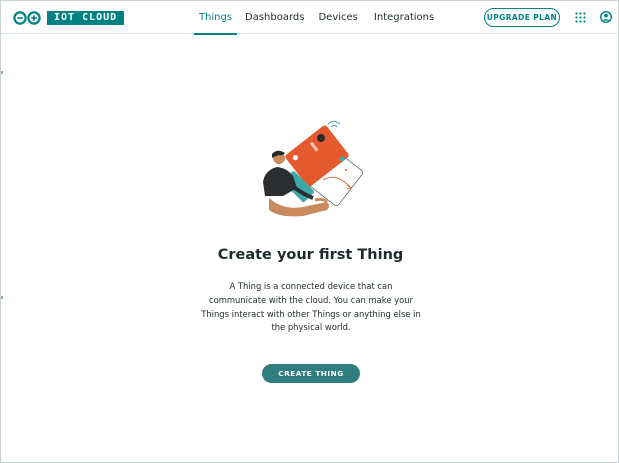  Describe the element at coordinates (86, 17) in the screenshot. I see `logo-text: IOT CLOUD` at that location.